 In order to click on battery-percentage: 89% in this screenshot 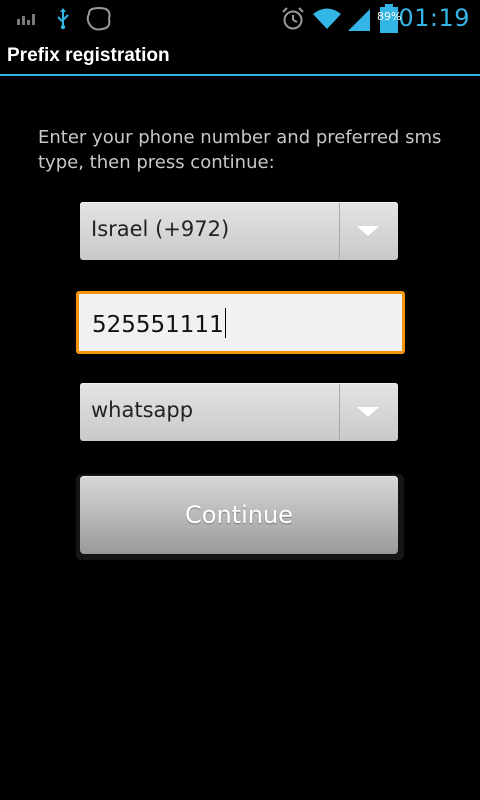, I will do `click(389, 16)`.